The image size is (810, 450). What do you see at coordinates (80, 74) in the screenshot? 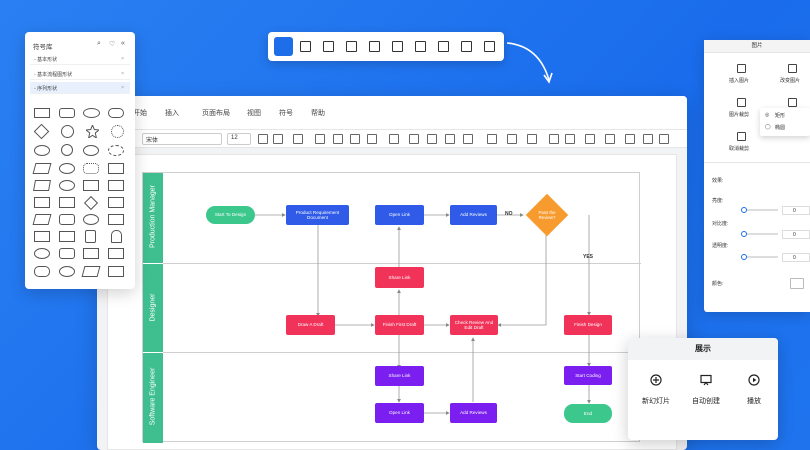
I see `library-category-flowchart: ◦ 基本流程图形状 ×` at bounding box center [80, 74].